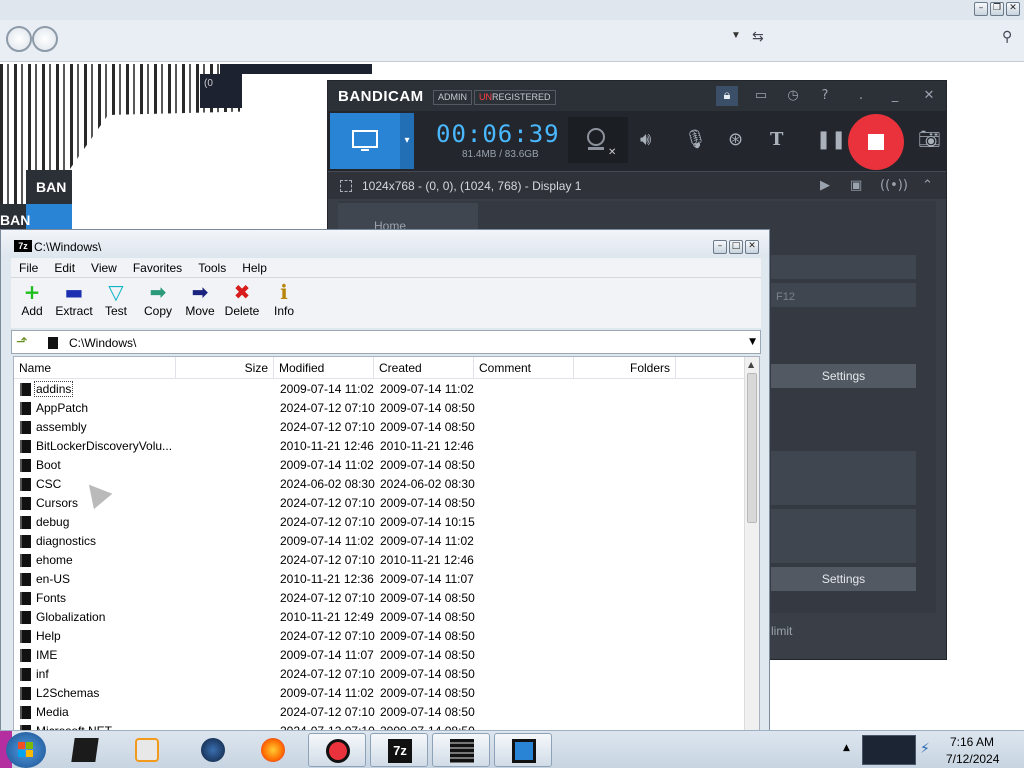  Describe the element at coordinates (200, 303) in the screenshot. I see `move-button: ➡ Move` at that location.